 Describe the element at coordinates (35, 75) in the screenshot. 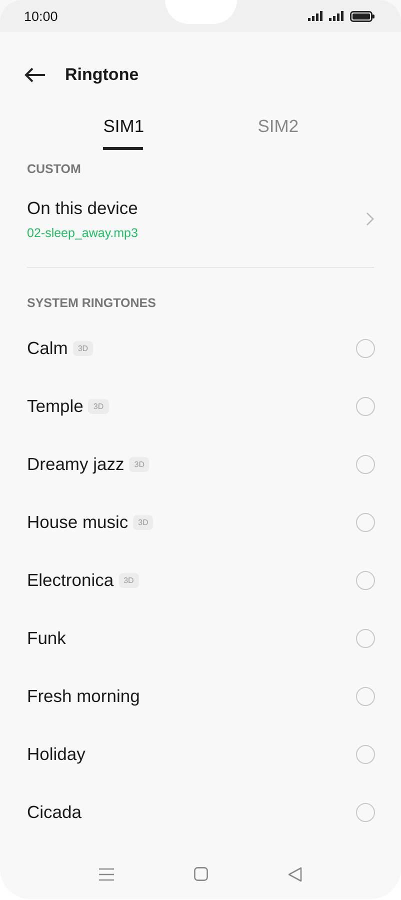

I see `back-arrow-icon` at that location.